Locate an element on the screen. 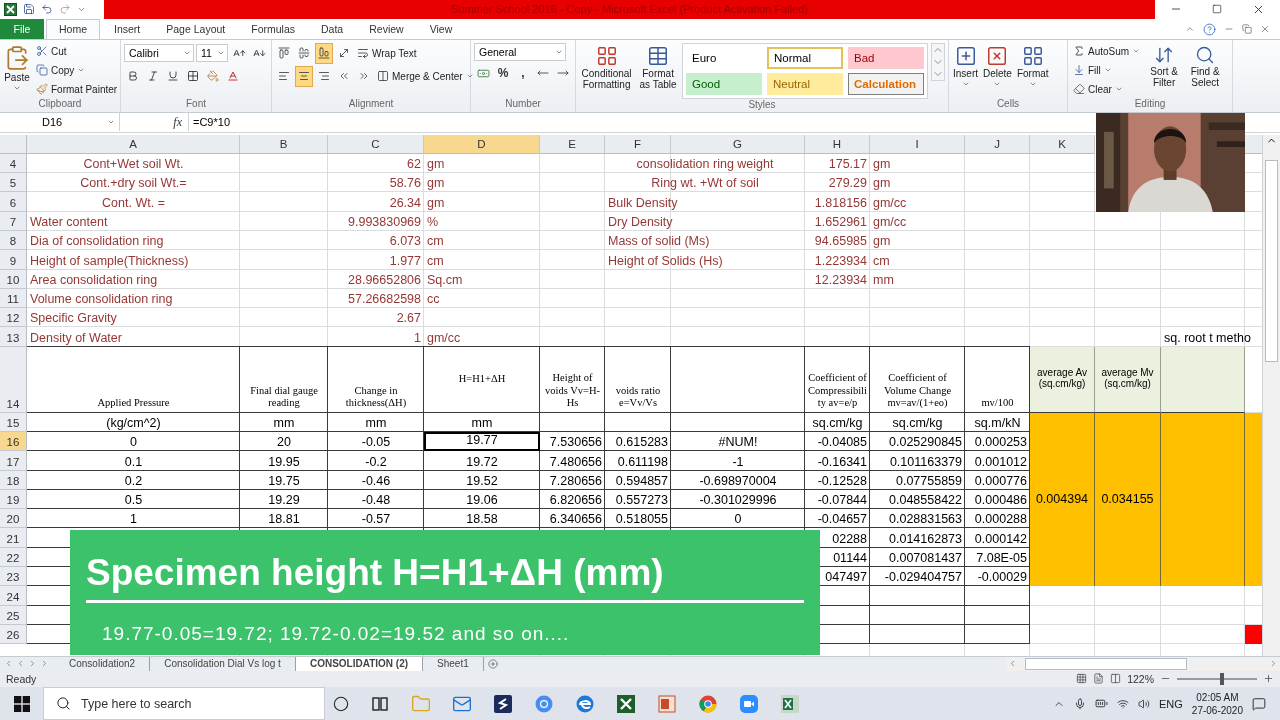 The image size is (1280, 720). microphone-icon is located at coordinates (1080, 703).